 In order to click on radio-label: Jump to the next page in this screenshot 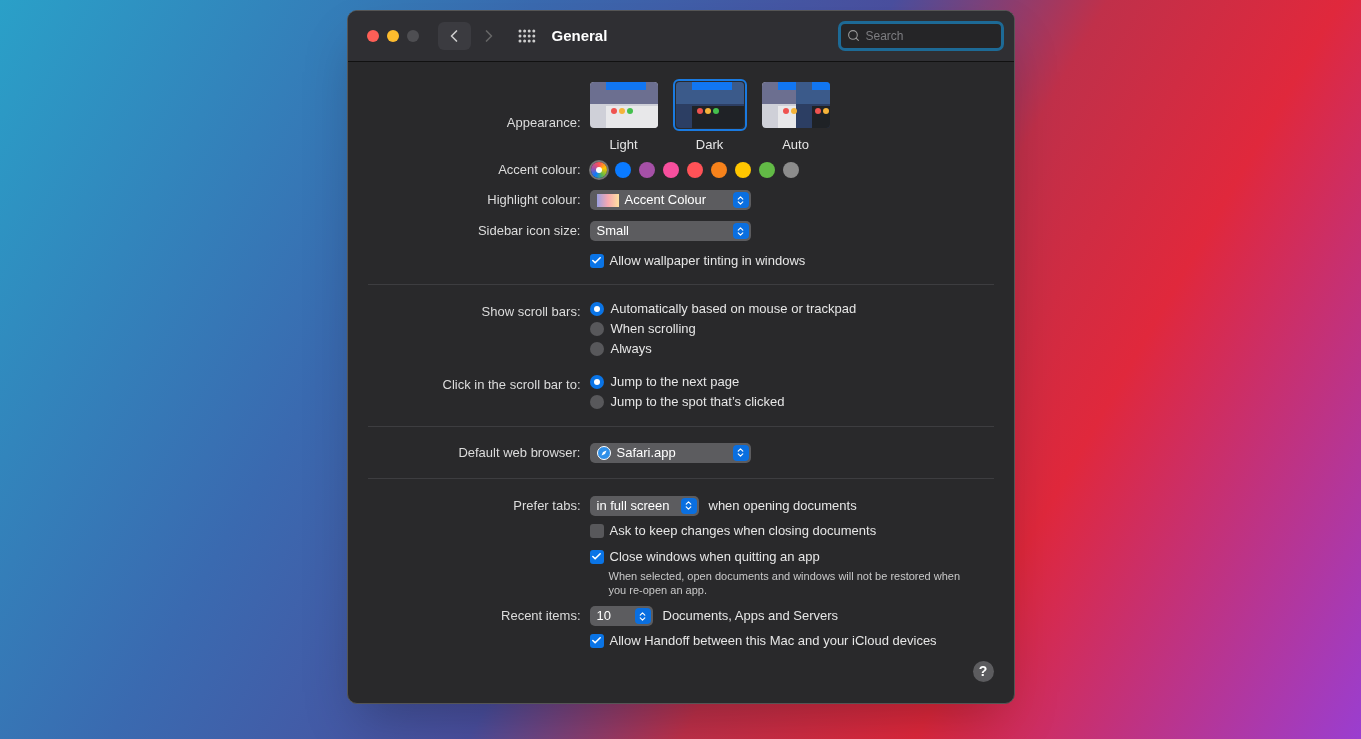, I will do `click(675, 381)`.